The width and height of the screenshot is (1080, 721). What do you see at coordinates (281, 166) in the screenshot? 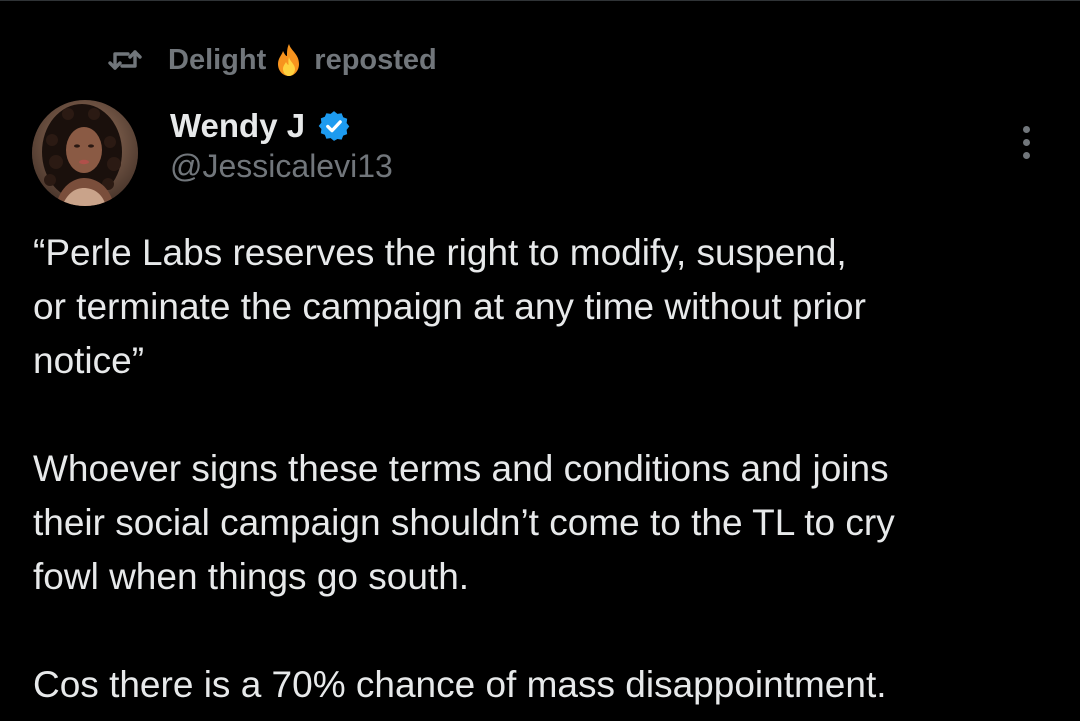
I see `author-handle: @Jessicalevi13` at bounding box center [281, 166].